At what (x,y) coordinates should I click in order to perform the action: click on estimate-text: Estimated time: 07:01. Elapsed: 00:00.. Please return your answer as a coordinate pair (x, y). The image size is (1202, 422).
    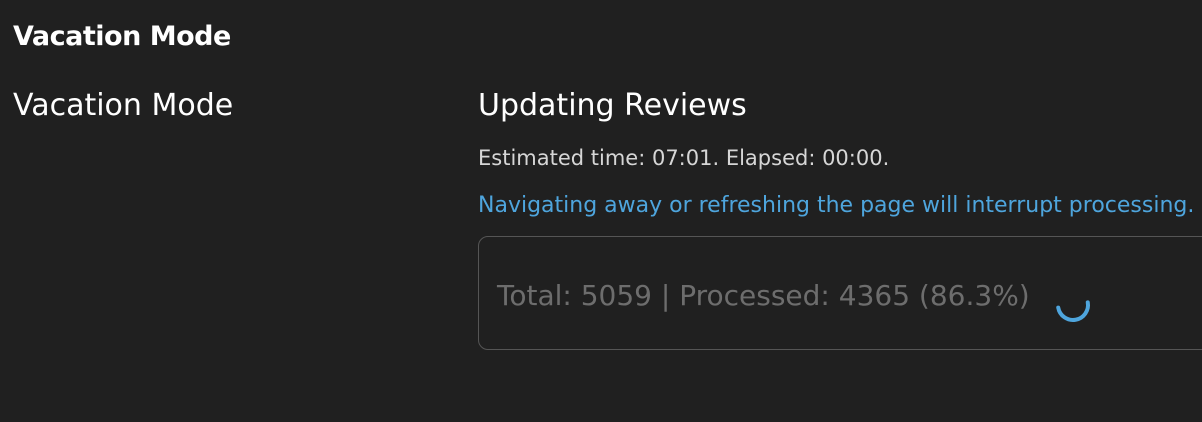
    Looking at the image, I should click on (684, 158).